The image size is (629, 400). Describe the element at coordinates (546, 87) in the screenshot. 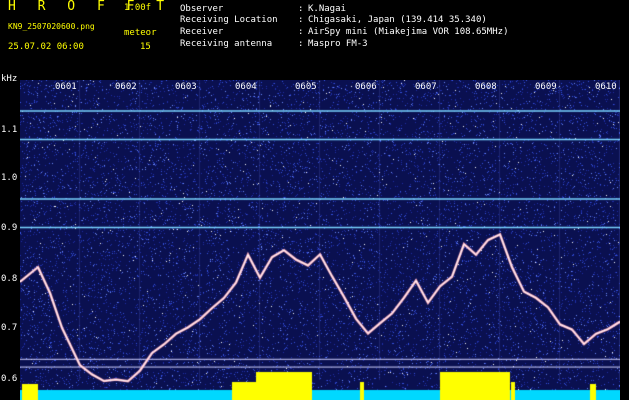

I see `x-tick-label: 0609` at that location.